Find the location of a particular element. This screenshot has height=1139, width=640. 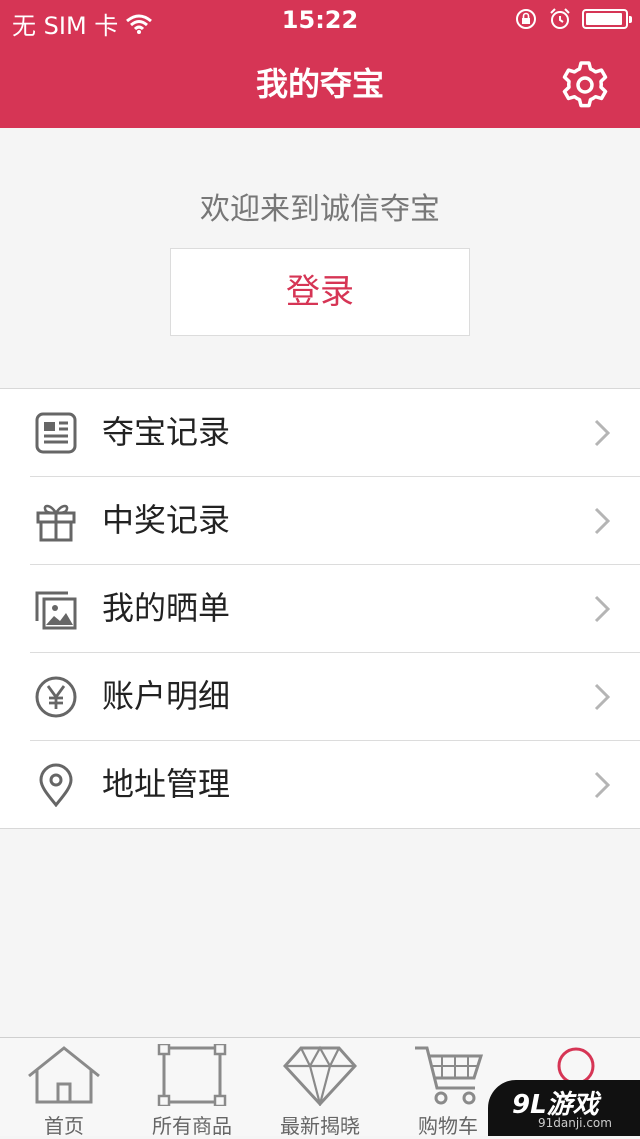

yen-icon is located at coordinates (56, 697).